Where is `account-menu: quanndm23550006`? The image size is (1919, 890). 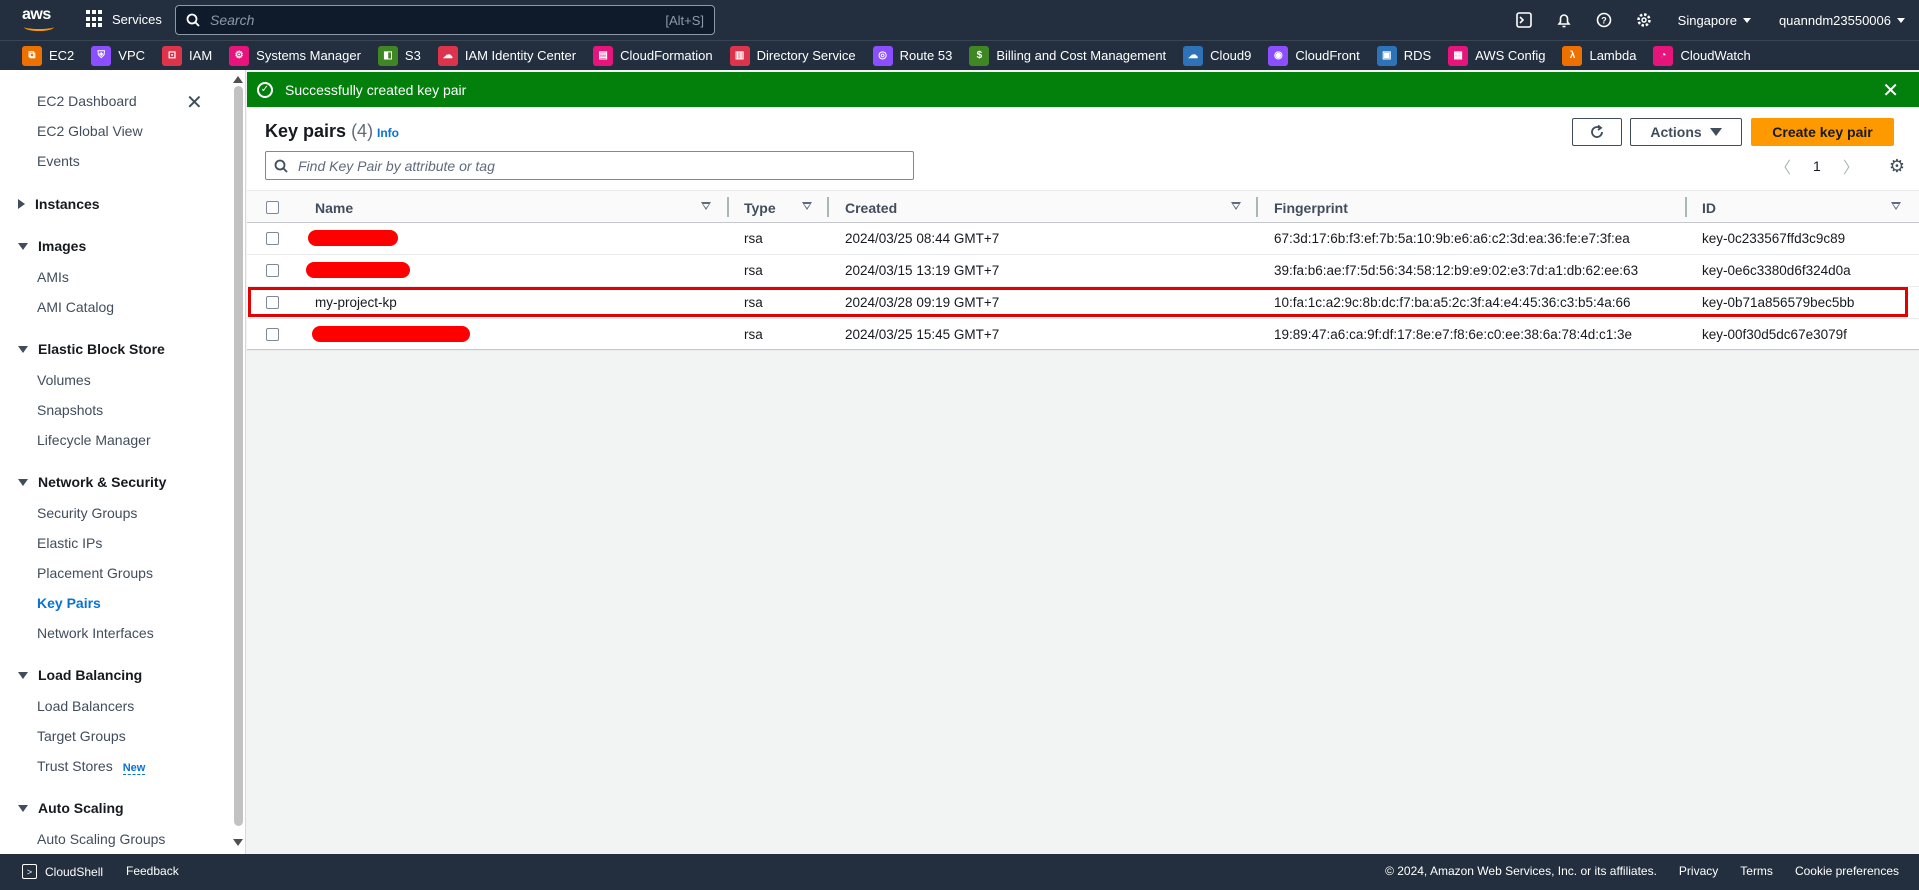
account-menu: quanndm23550006 is located at coordinates (1842, 20).